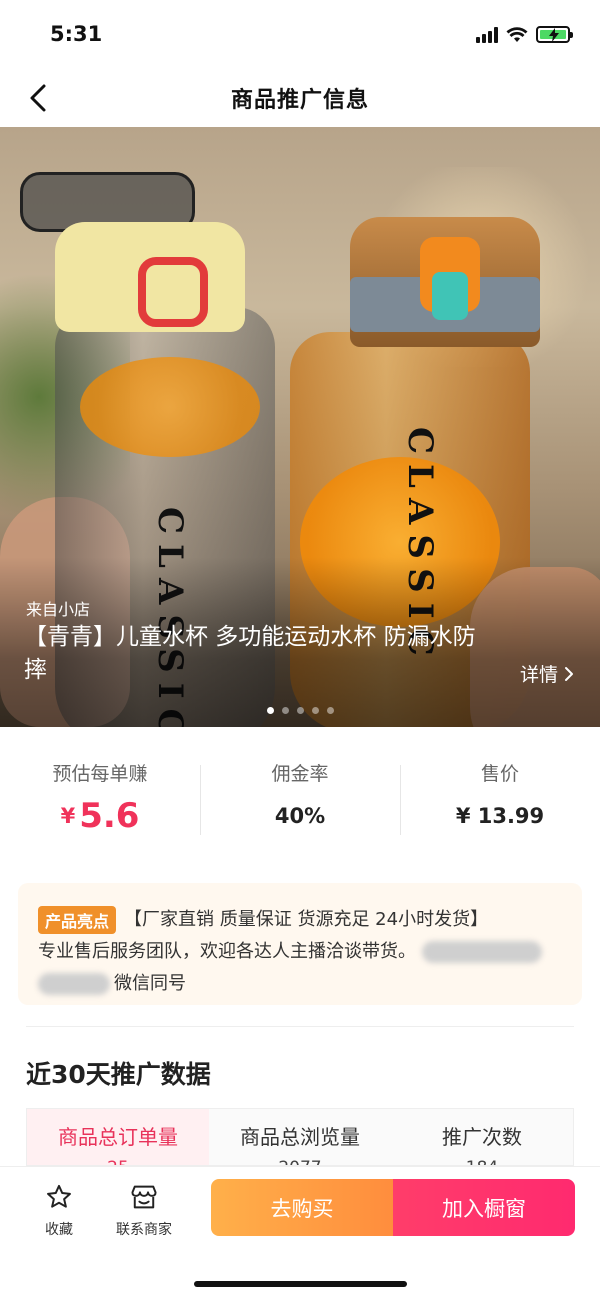 The width and height of the screenshot is (600, 1298). I want to click on highlight-line2: 专业售后服务团队，欢迎各达人主播洽谈带货。, so click(227, 951).